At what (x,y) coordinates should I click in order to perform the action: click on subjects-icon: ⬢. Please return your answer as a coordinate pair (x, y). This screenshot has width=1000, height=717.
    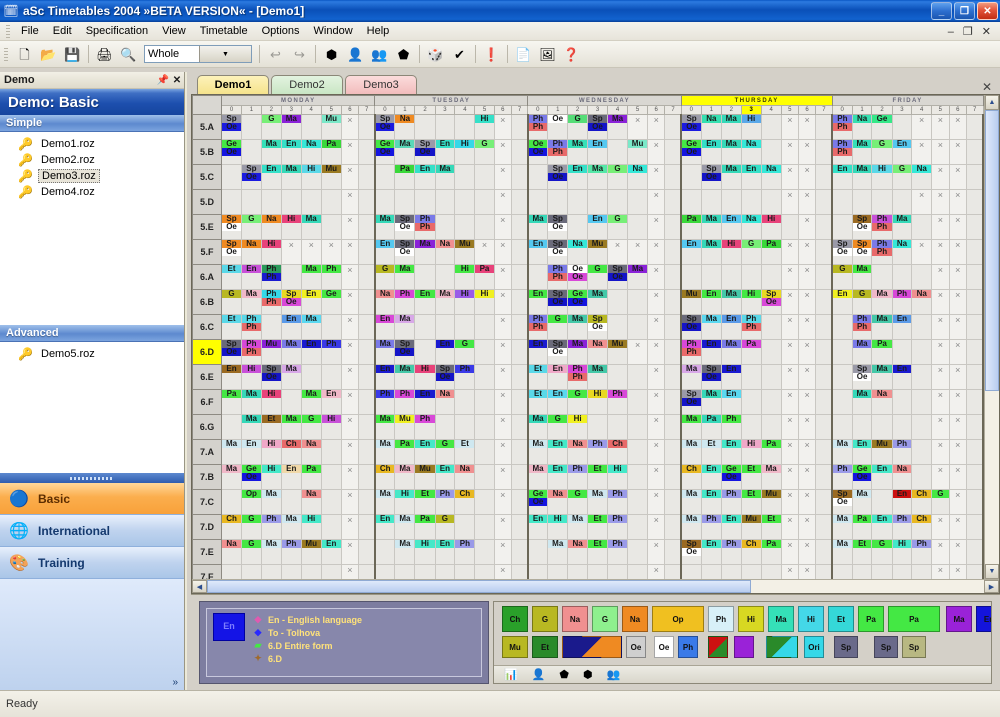
    Looking at the image, I should click on (331, 54).